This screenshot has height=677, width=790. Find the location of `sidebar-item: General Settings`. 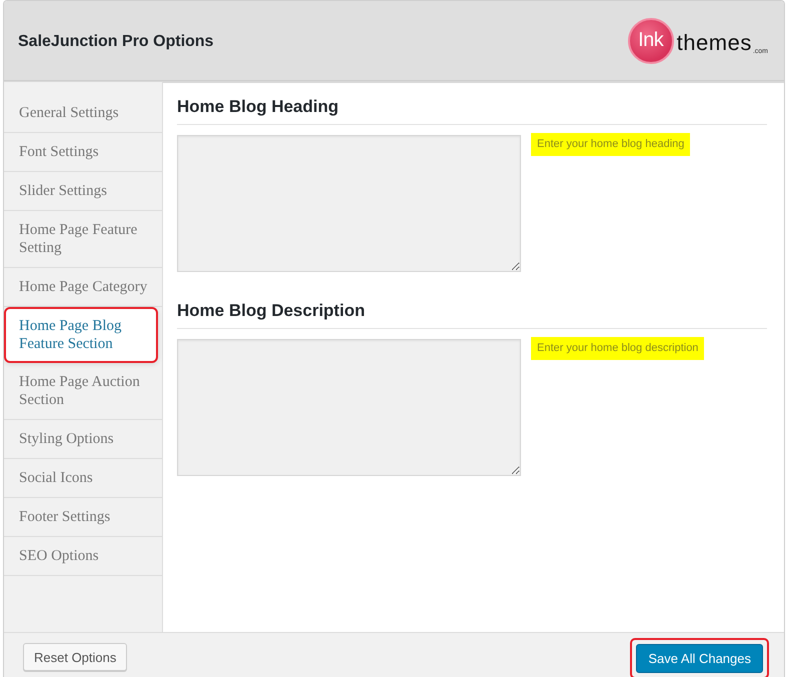

sidebar-item: General Settings is located at coordinates (83, 113).